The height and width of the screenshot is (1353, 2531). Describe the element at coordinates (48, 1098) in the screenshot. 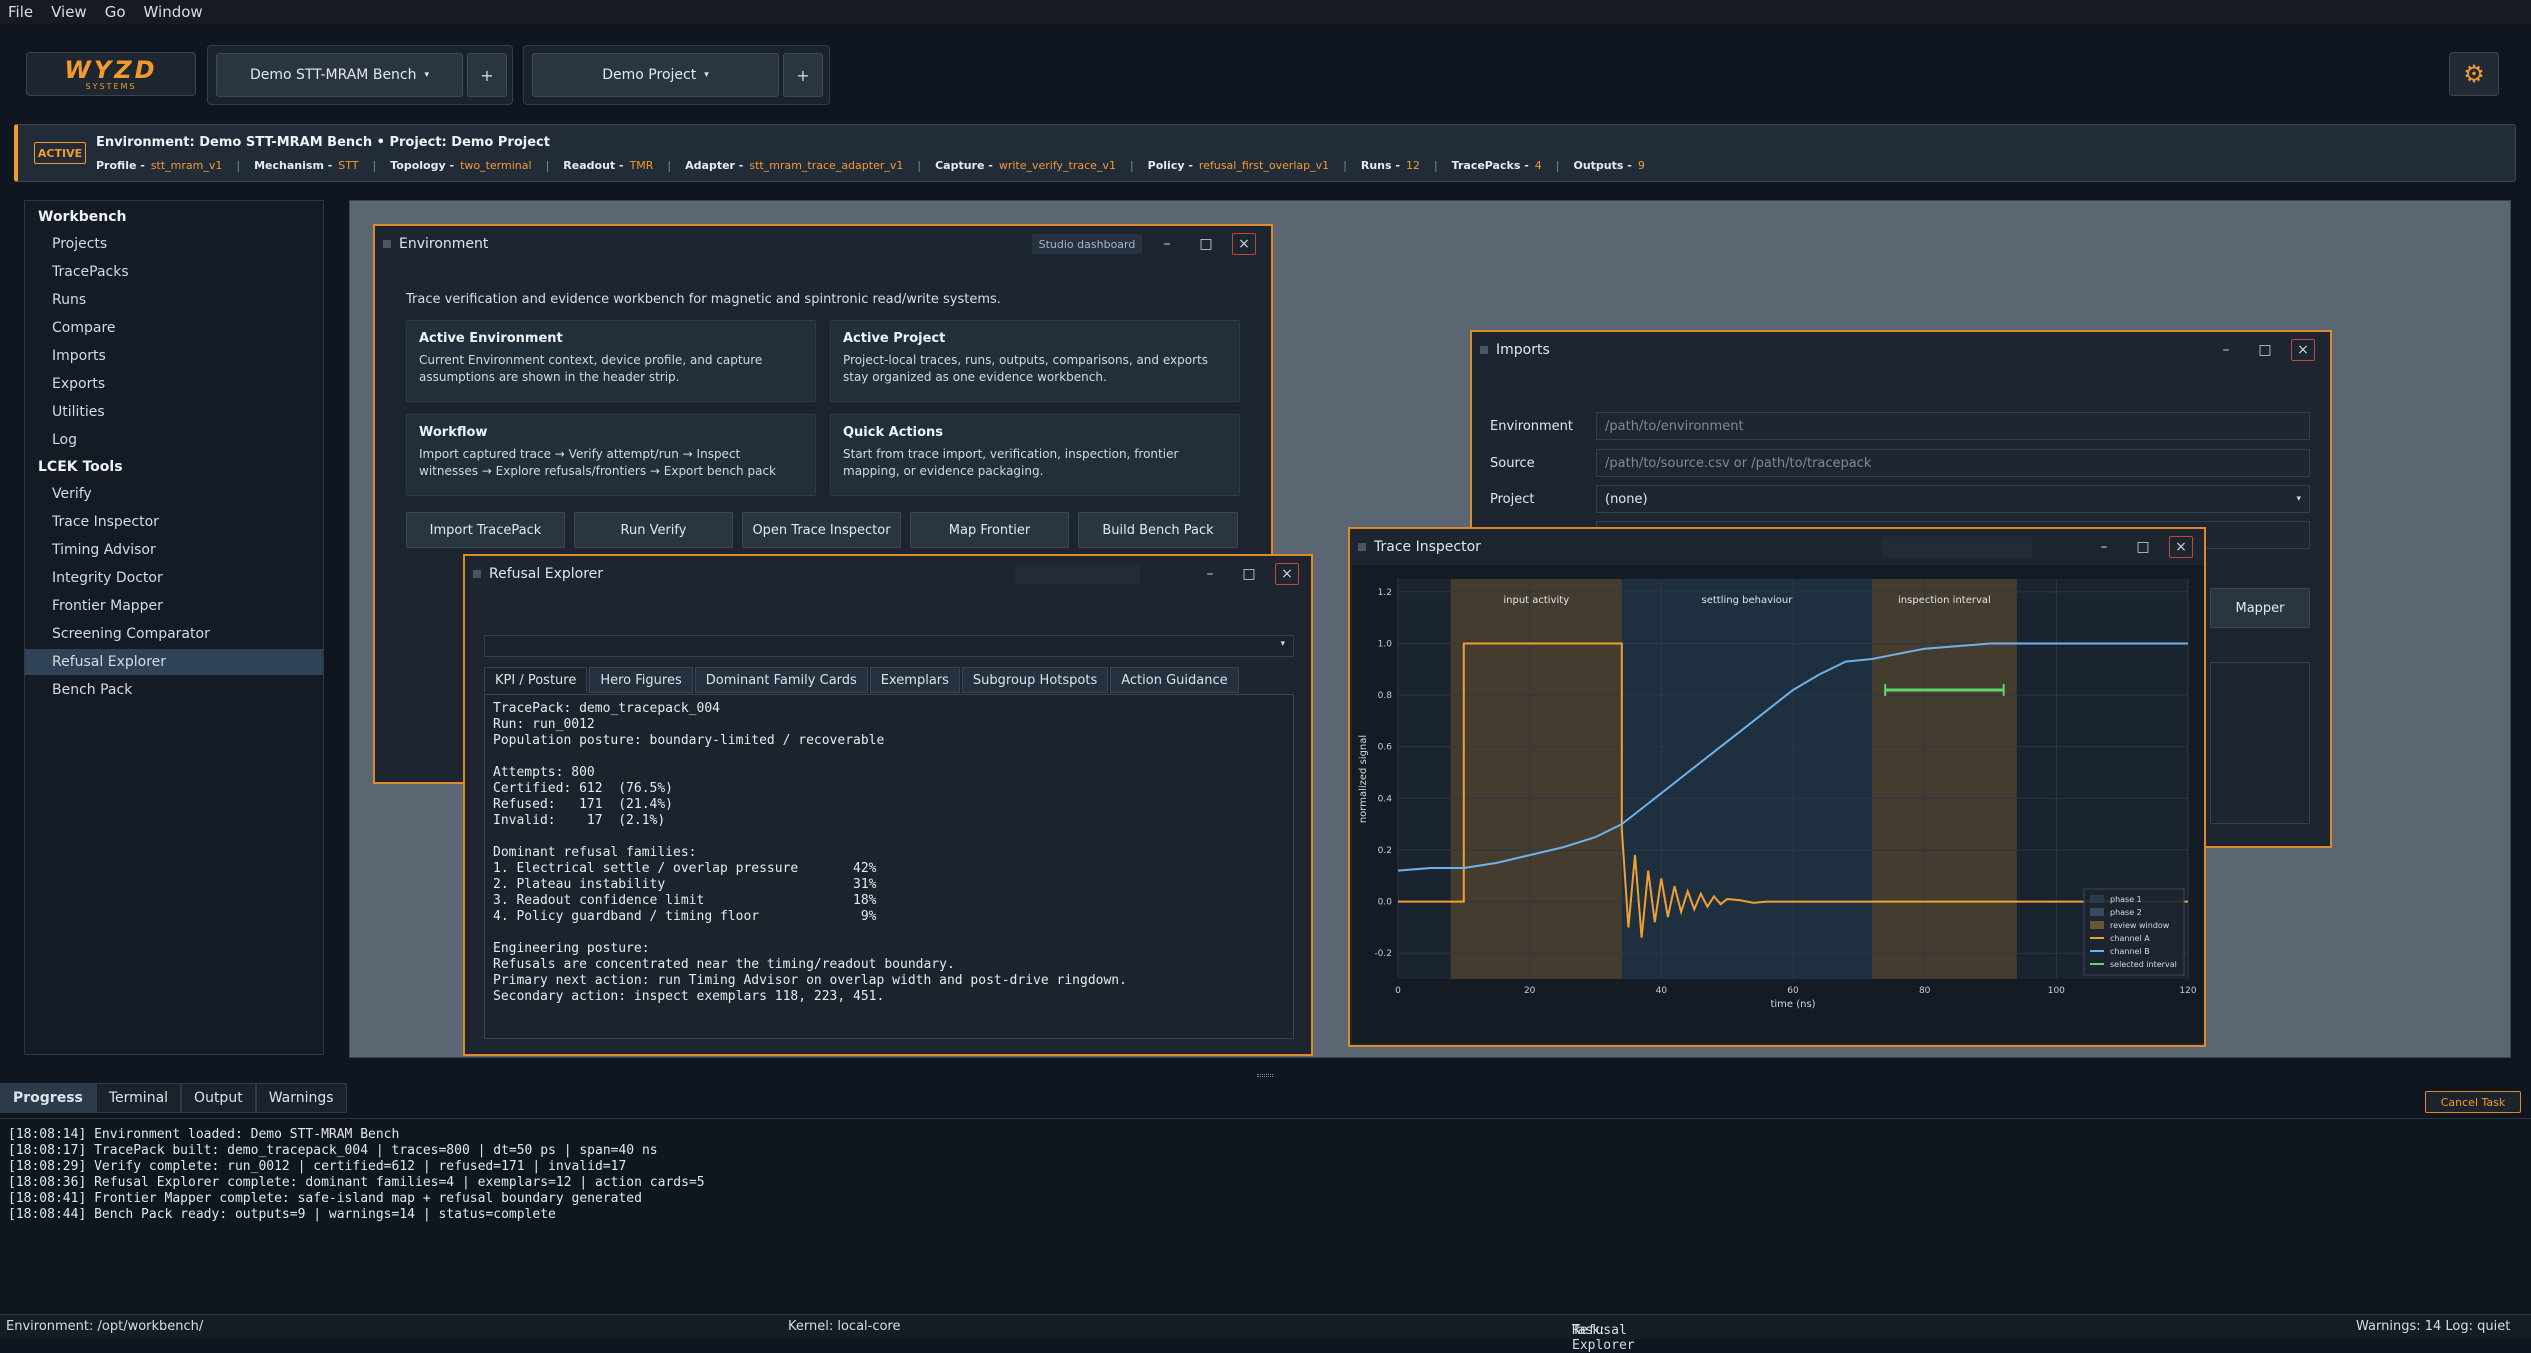

I see `tab-progress: Progress` at that location.